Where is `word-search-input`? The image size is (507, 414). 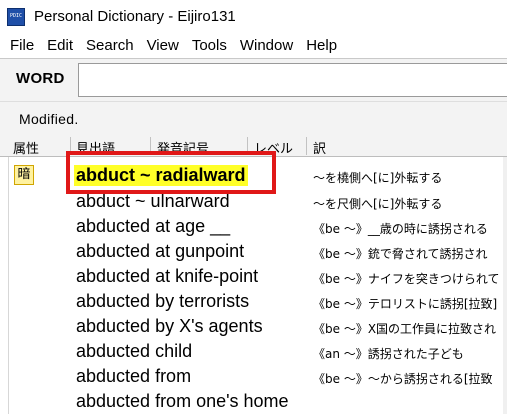 word-search-input is located at coordinates (292, 80).